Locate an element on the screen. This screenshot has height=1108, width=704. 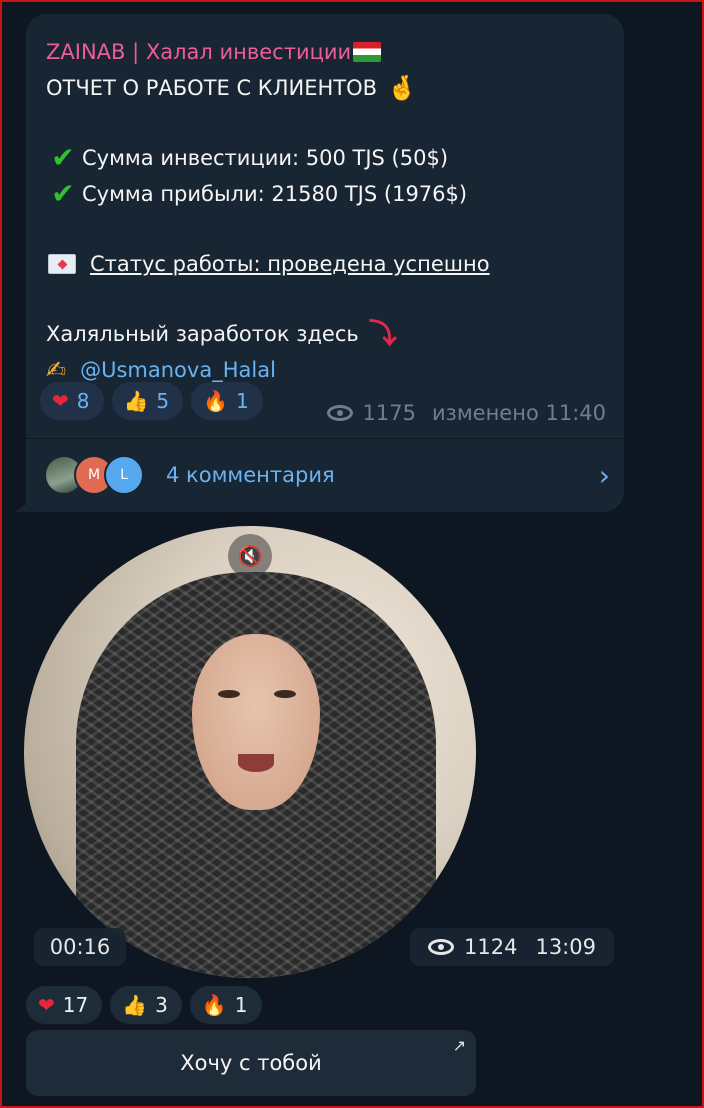
post-reactions: ❤ 8 👍 5 🔥 1 is located at coordinates (151, 401).